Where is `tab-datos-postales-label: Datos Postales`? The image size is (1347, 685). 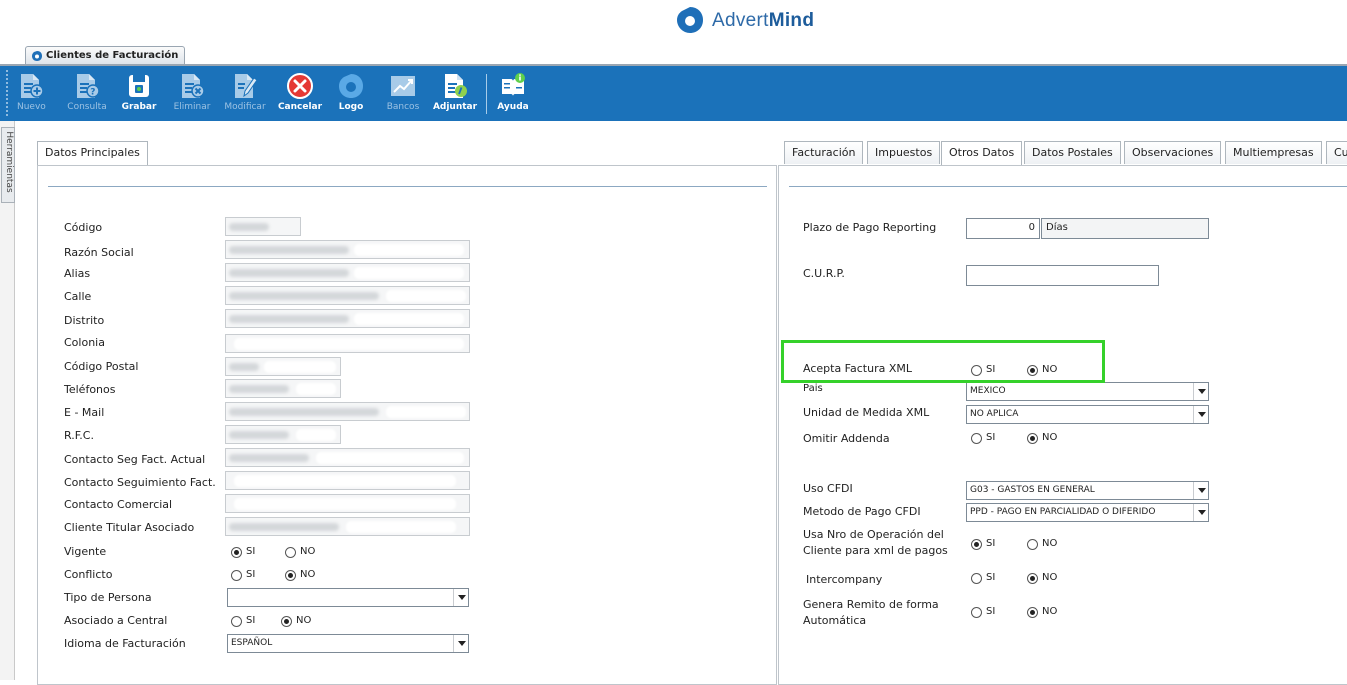 tab-datos-postales-label: Datos Postales is located at coordinates (1072, 152).